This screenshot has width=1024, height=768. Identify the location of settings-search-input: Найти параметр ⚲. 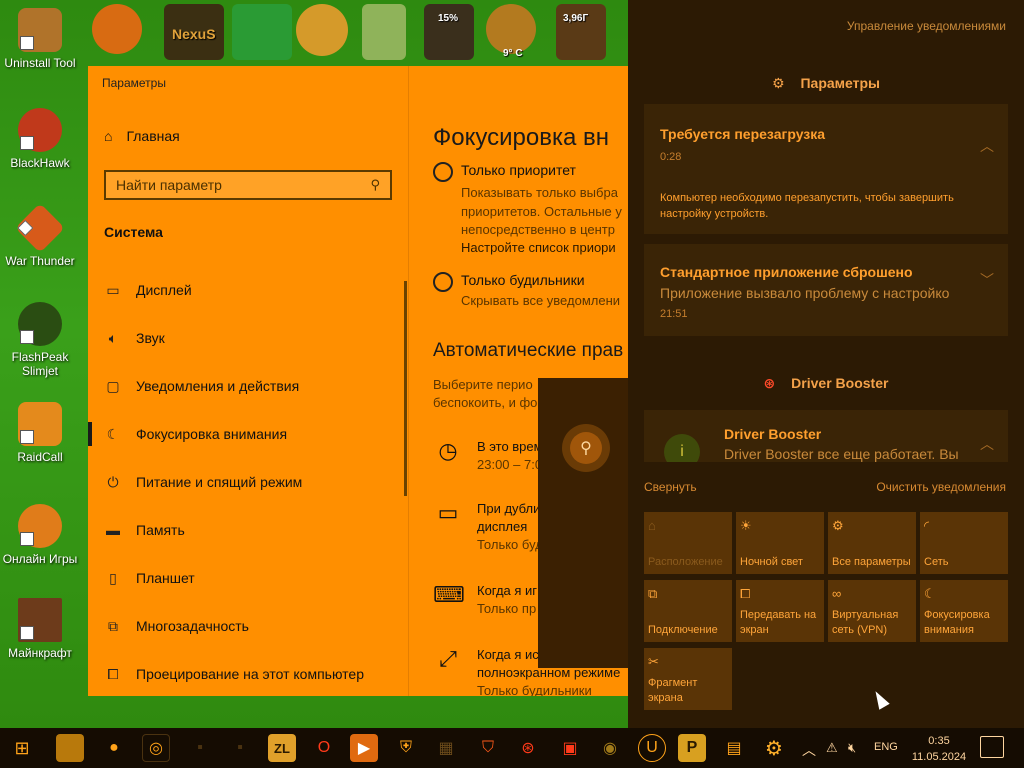
(248, 185).